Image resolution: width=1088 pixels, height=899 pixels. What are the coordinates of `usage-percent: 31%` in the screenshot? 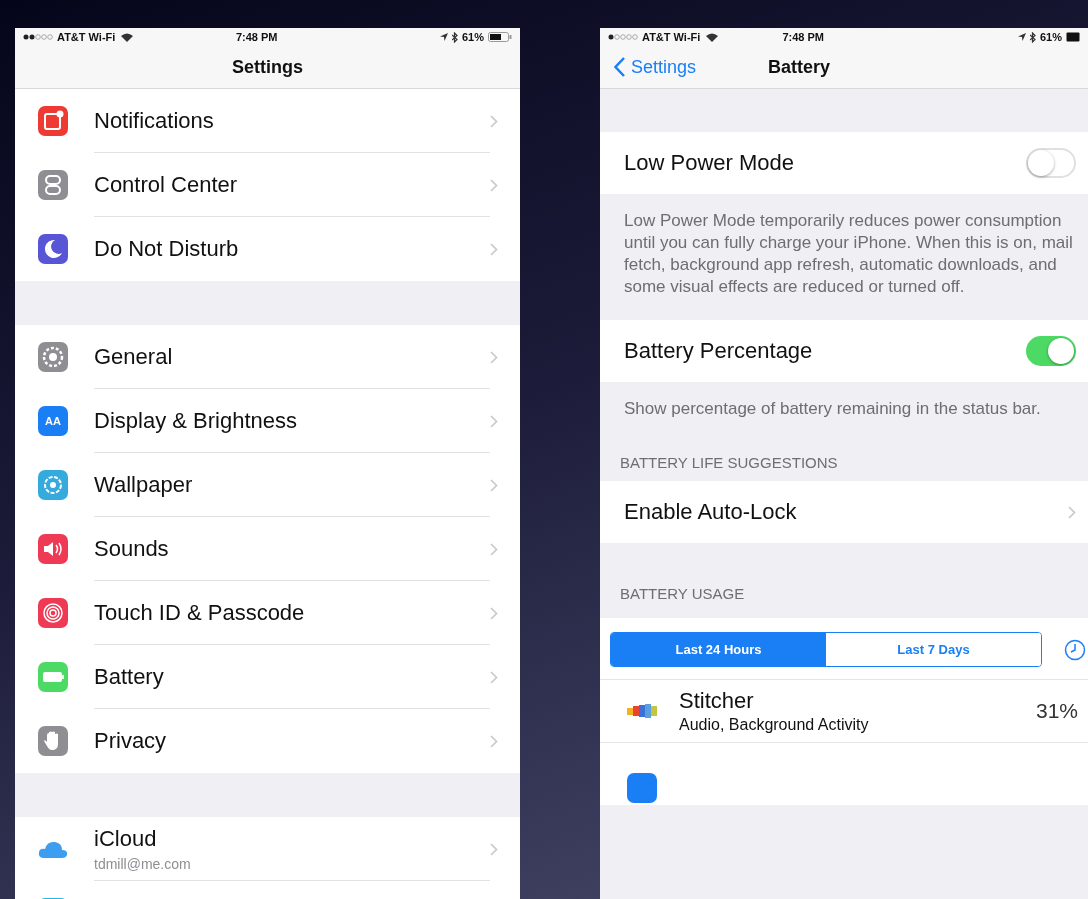 It's located at (1056, 711).